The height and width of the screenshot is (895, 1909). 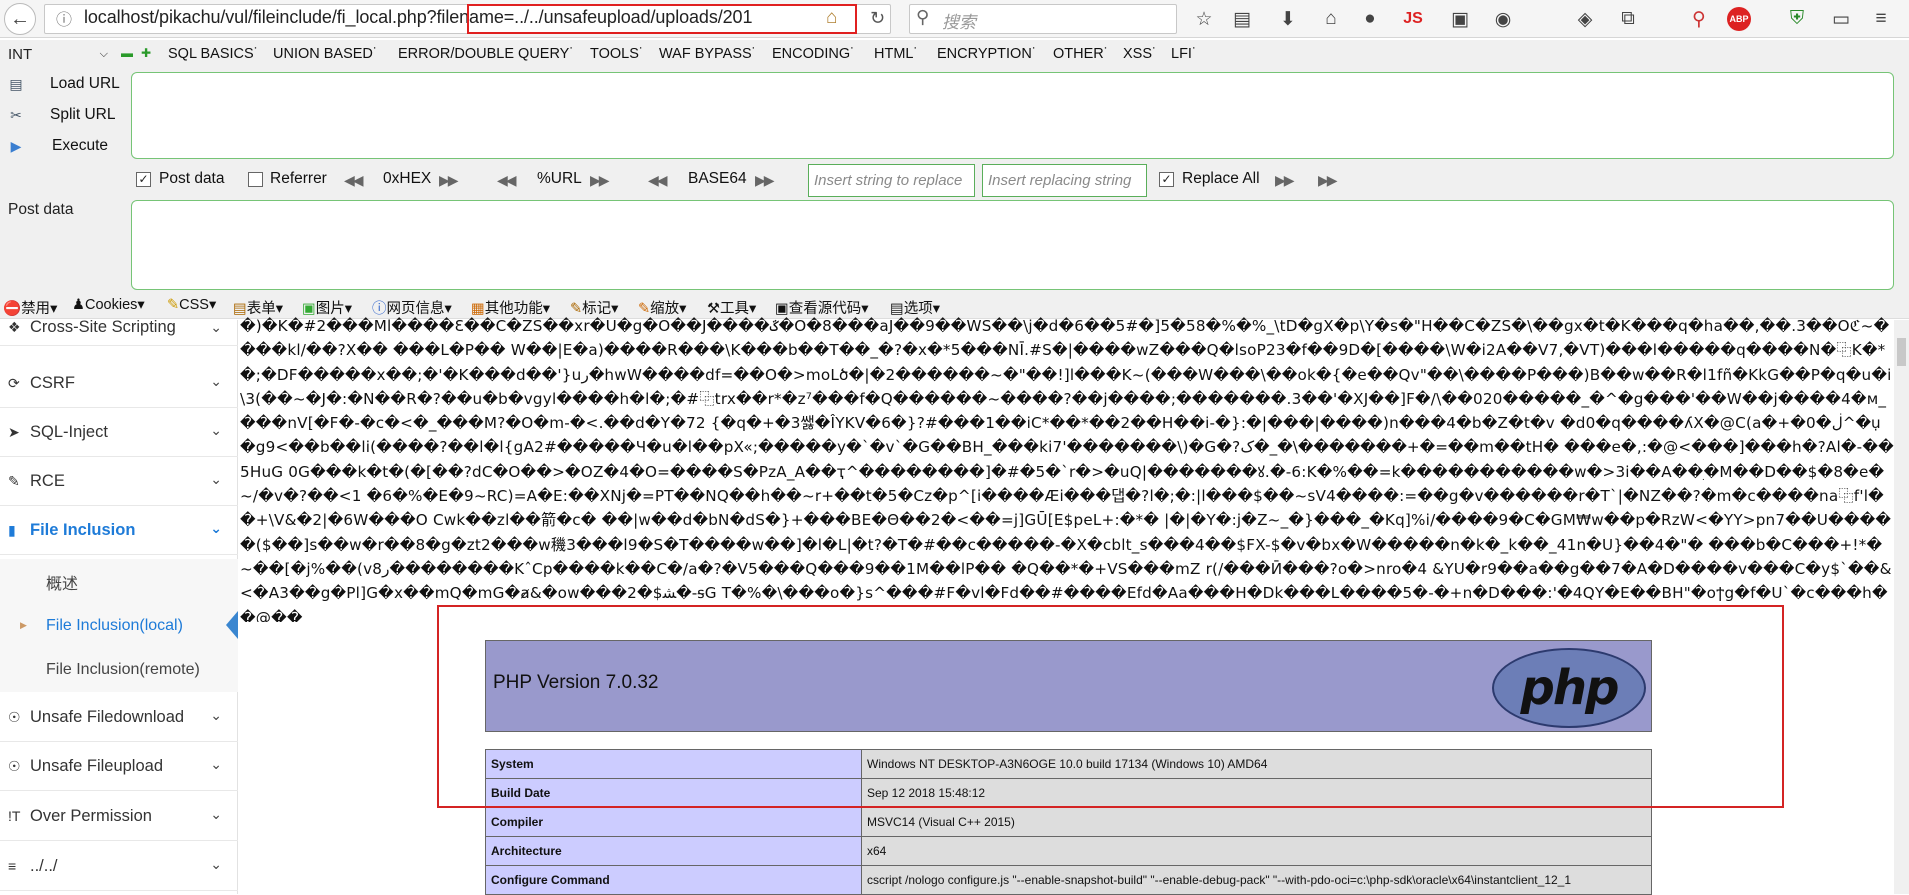 I want to click on sidebar-item-label: File Inclusion, so click(x=83, y=529).